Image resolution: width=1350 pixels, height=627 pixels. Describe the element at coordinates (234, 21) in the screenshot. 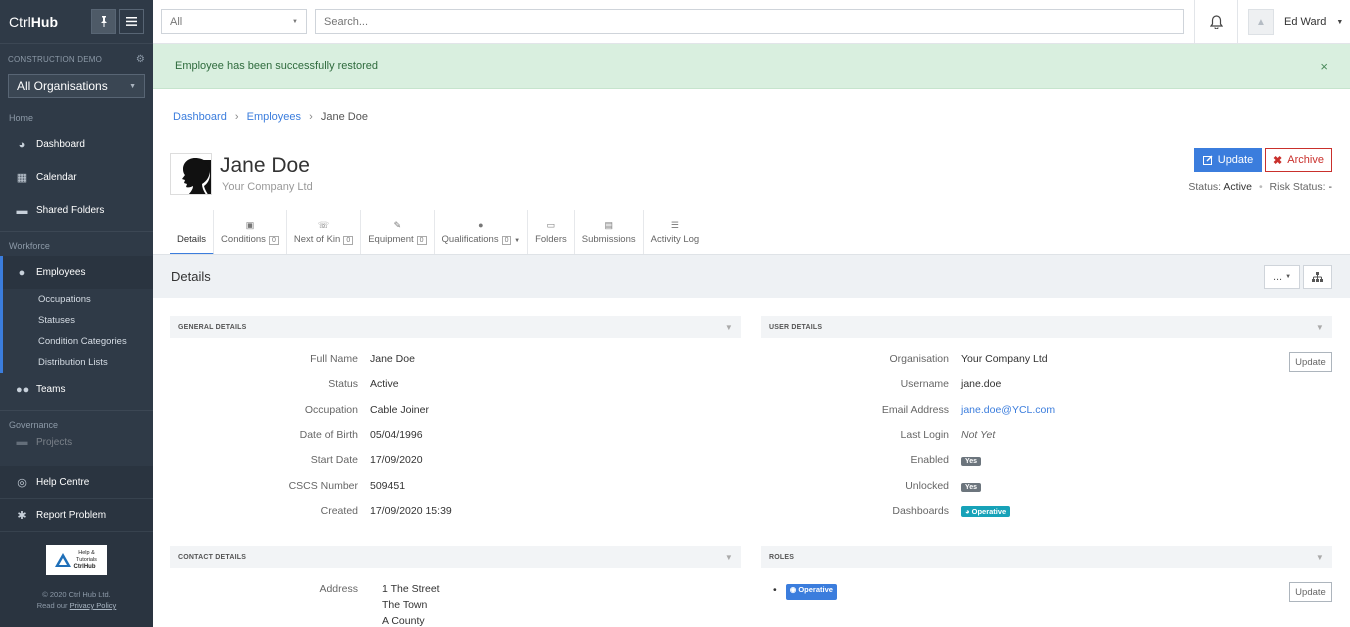

I see `search-scope-select: All ▼` at that location.